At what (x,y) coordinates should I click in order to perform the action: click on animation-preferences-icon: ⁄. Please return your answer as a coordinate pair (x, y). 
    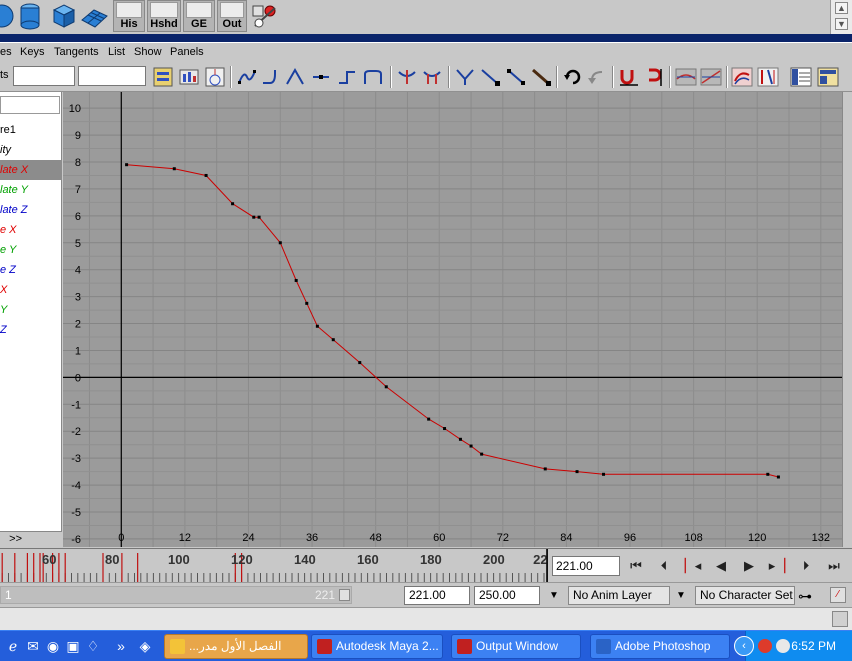
    Looking at the image, I should click on (838, 595).